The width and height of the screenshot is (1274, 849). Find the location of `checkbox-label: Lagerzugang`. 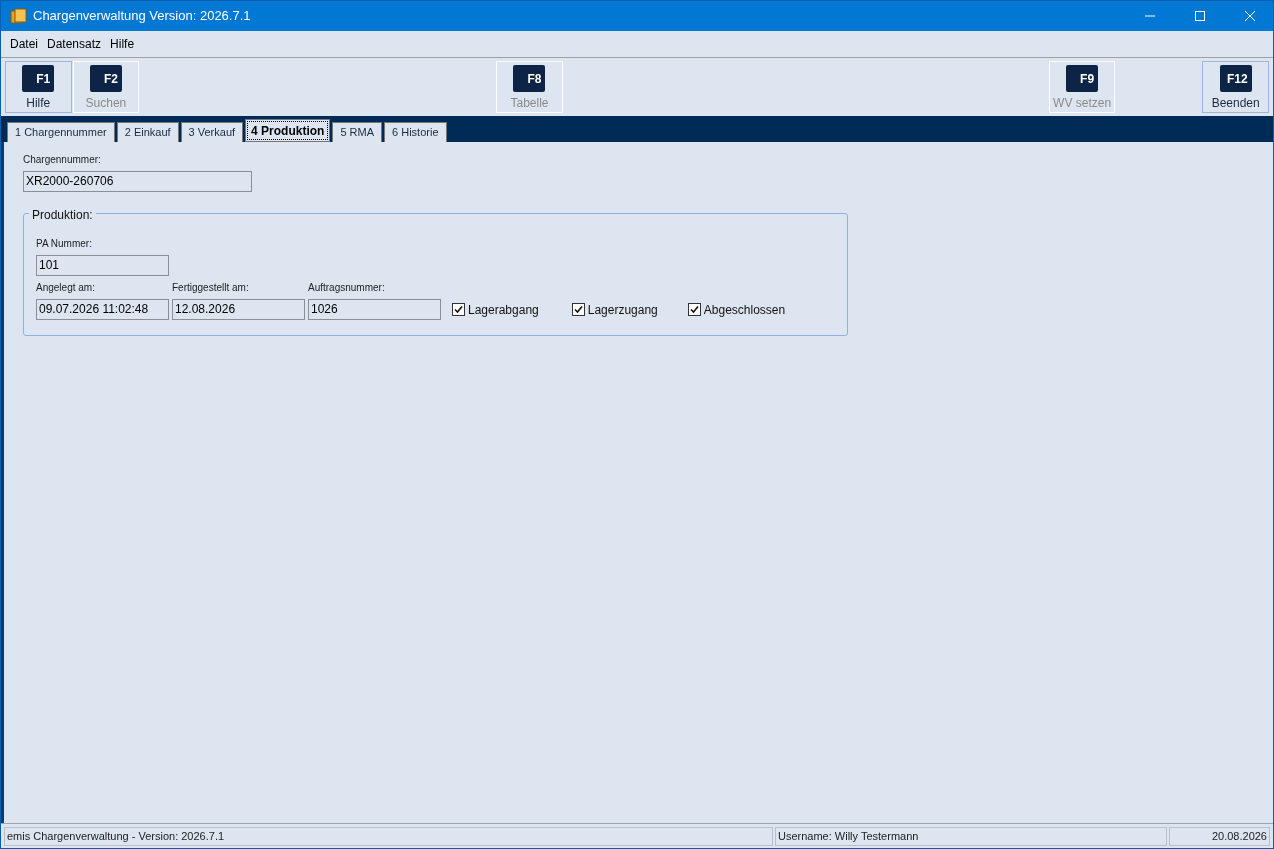

checkbox-label: Lagerzugang is located at coordinates (622, 310).